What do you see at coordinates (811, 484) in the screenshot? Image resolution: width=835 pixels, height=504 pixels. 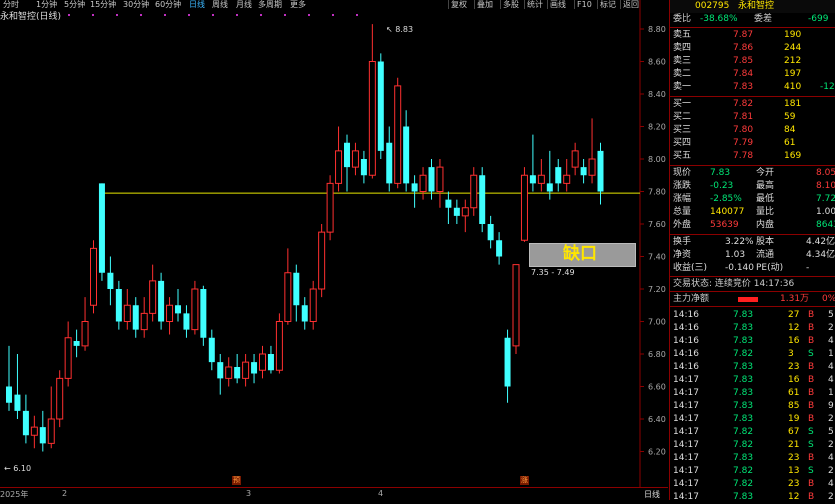 I see `tick-side: B` at bounding box center [811, 484].